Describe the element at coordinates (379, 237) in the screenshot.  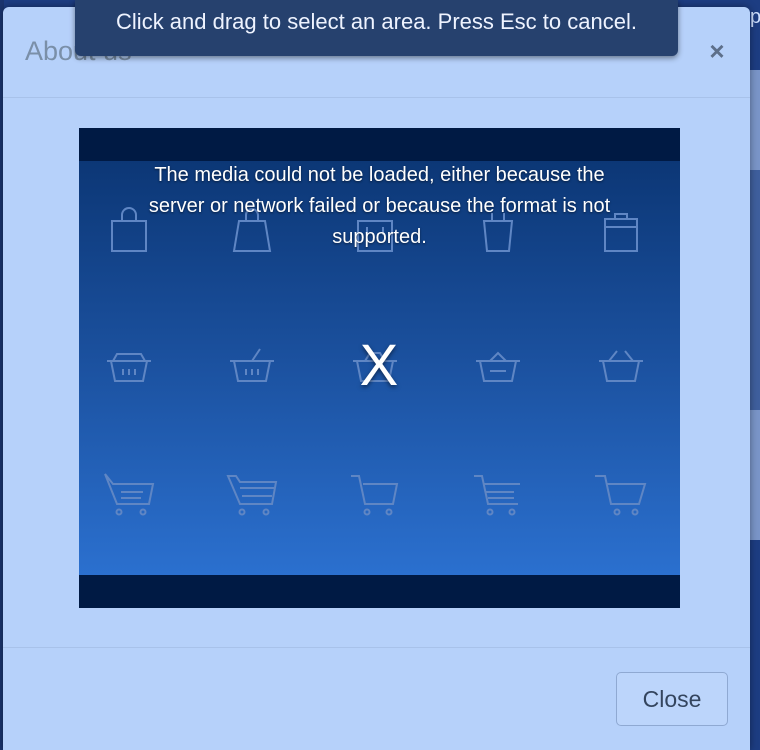
I see `media-error-line: supported.` at that location.